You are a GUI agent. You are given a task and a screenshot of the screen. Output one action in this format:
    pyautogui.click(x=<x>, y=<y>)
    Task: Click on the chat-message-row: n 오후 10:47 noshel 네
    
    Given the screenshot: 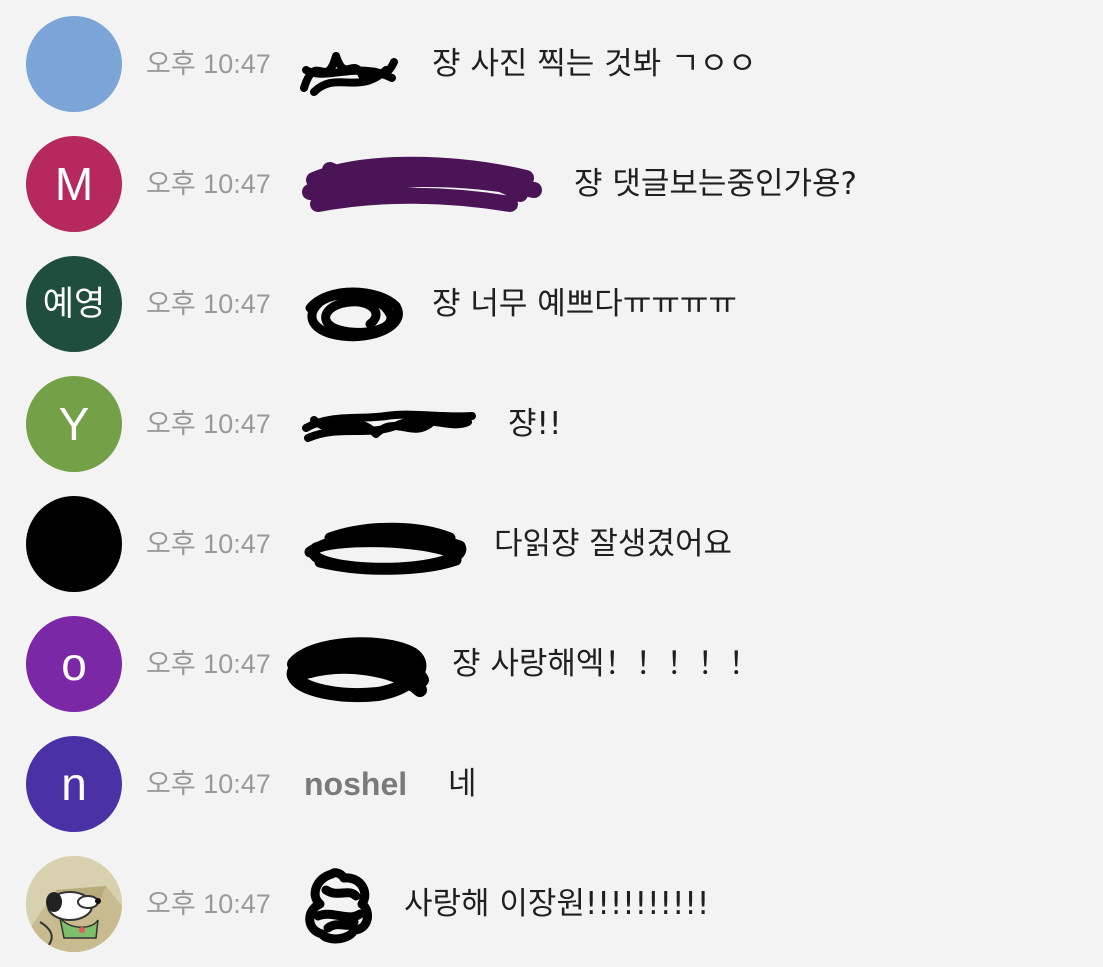 What is the action you would take?
    pyautogui.click(x=551, y=780)
    